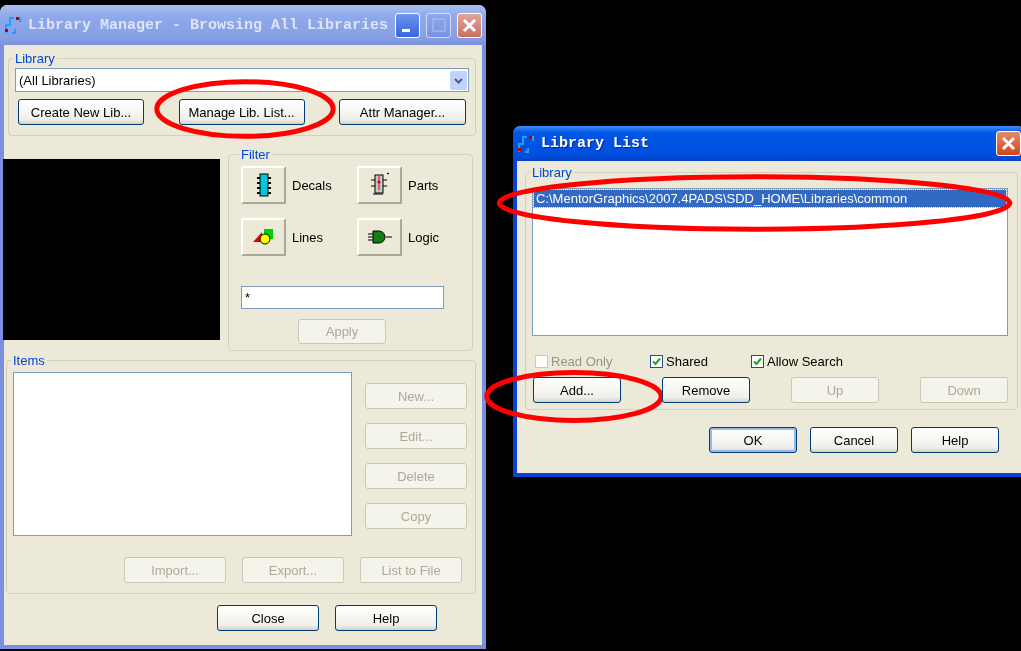 This screenshot has height=651, width=1021. I want to click on dialog-button: OK, so click(753, 440).